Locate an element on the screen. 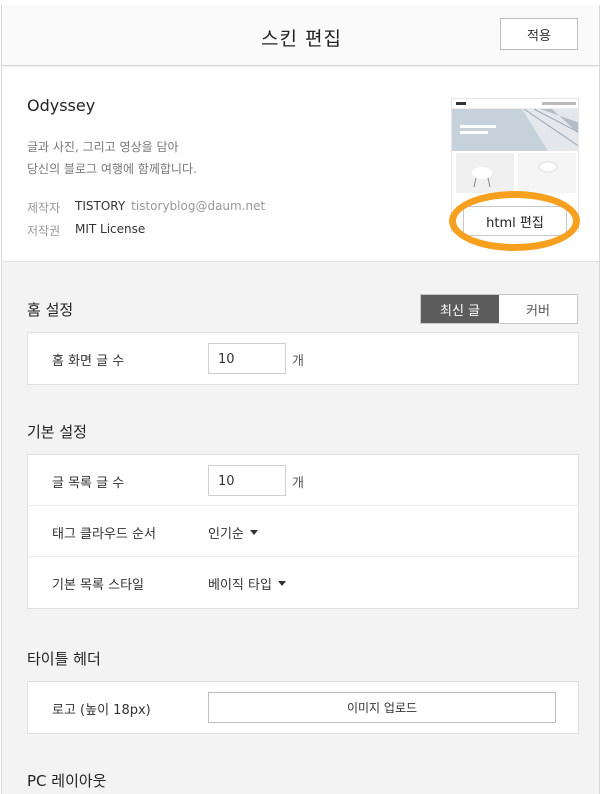  edit-html-button: html 편집 is located at coordinates (515, 221).